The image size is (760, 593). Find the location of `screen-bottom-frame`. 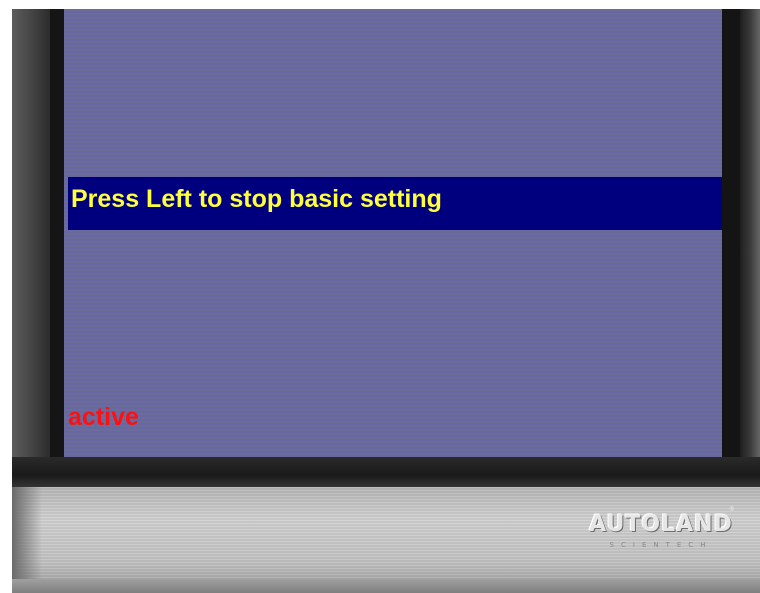

screen-bottom-frame is located at coordinates (386, 472).